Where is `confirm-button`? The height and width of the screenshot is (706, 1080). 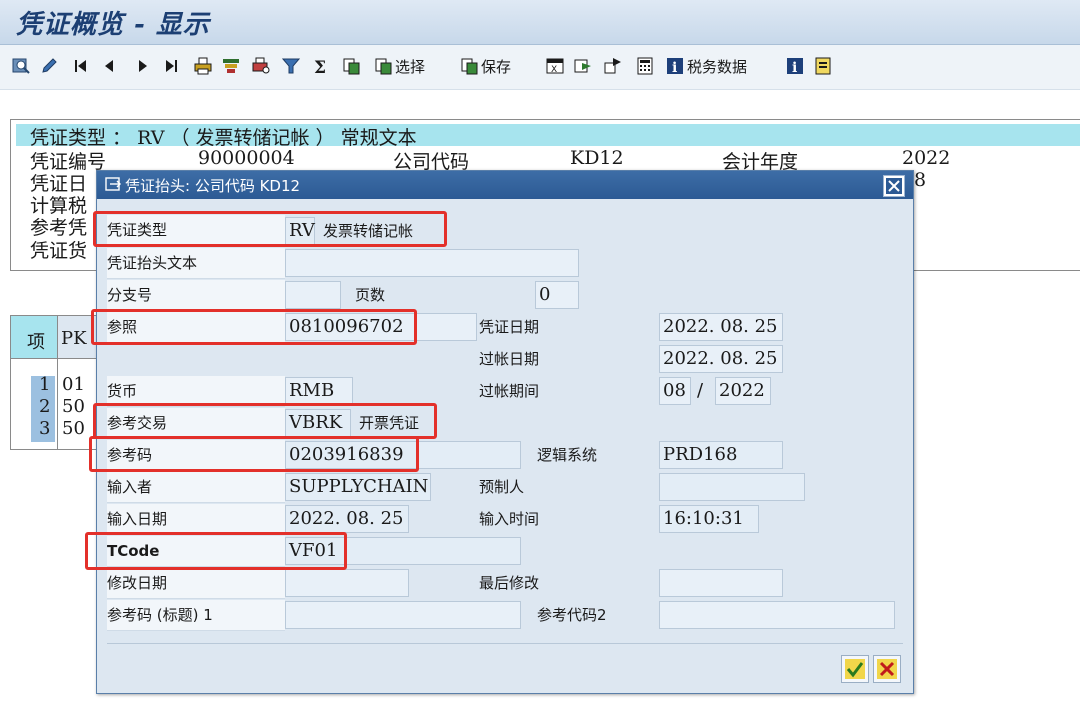 confirm-button is located at coordinates (855, 669).